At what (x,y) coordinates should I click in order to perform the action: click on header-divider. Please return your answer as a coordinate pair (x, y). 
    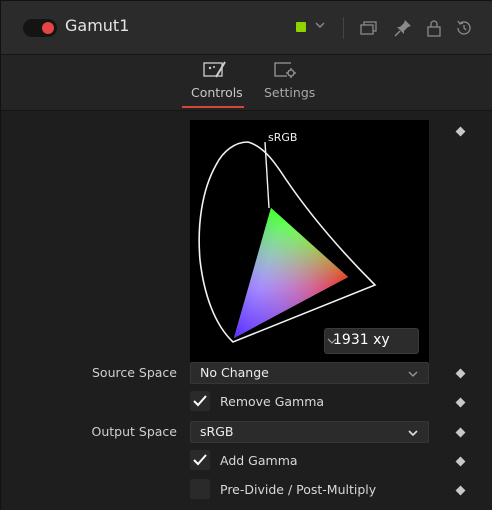
    Looking at the image, I should click on (343, 28).